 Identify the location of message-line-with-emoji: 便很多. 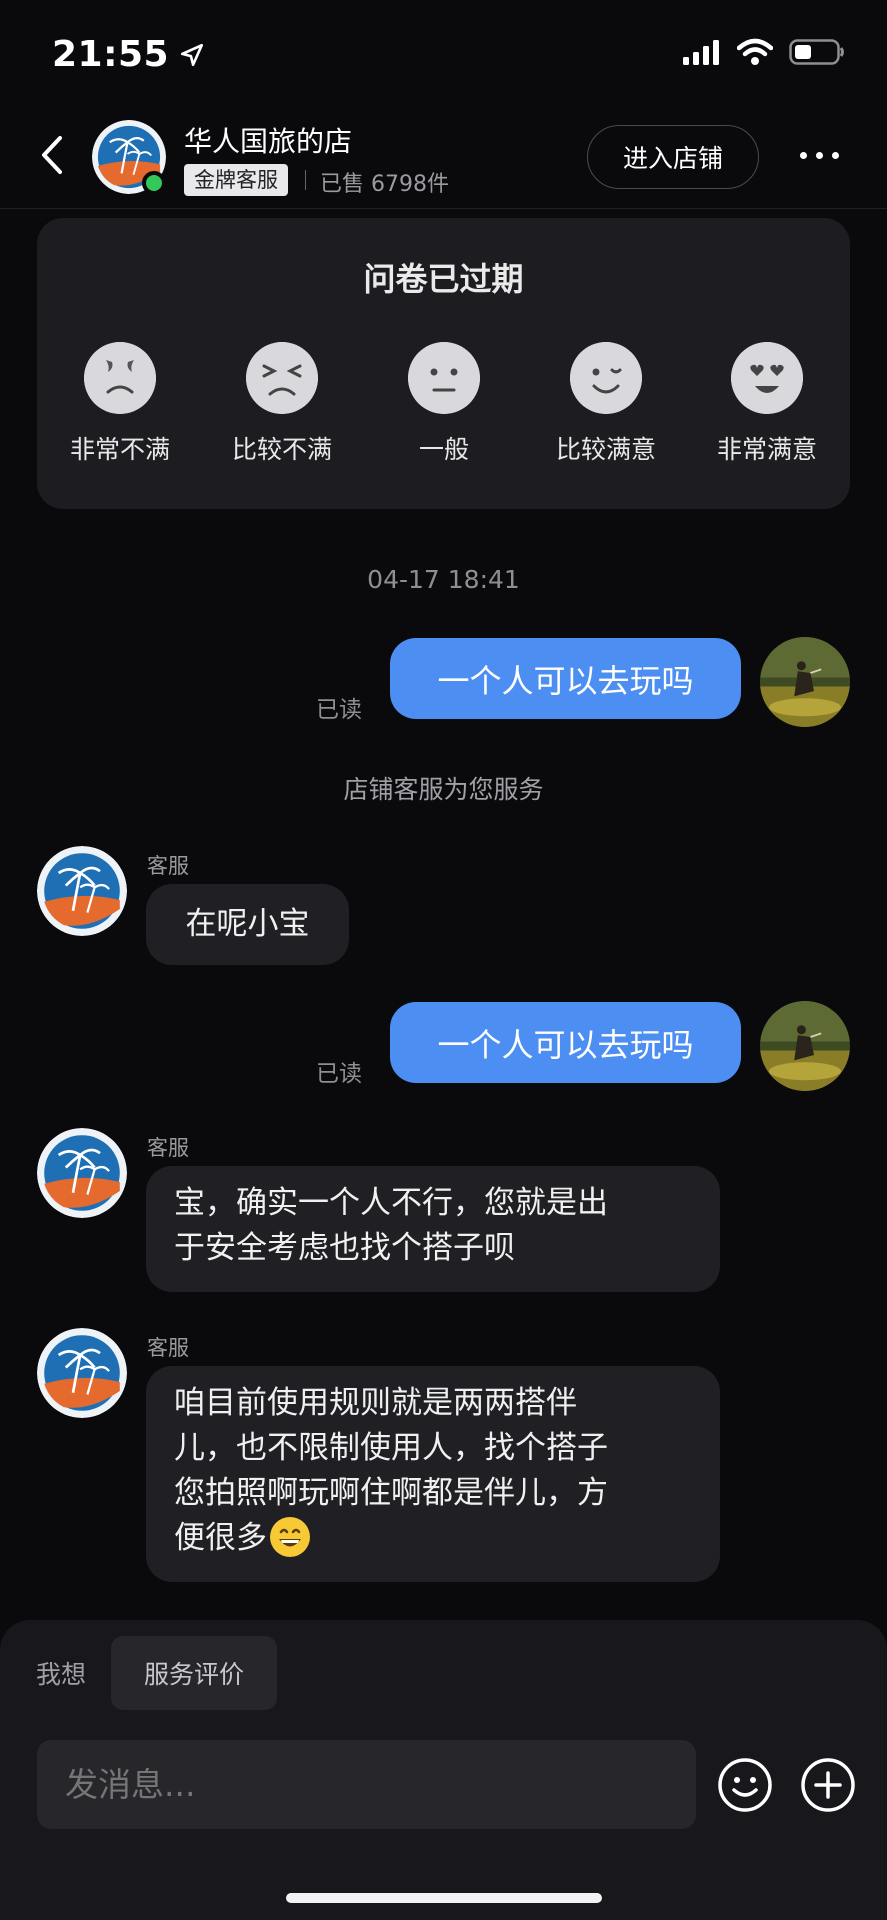
(447, 1538).